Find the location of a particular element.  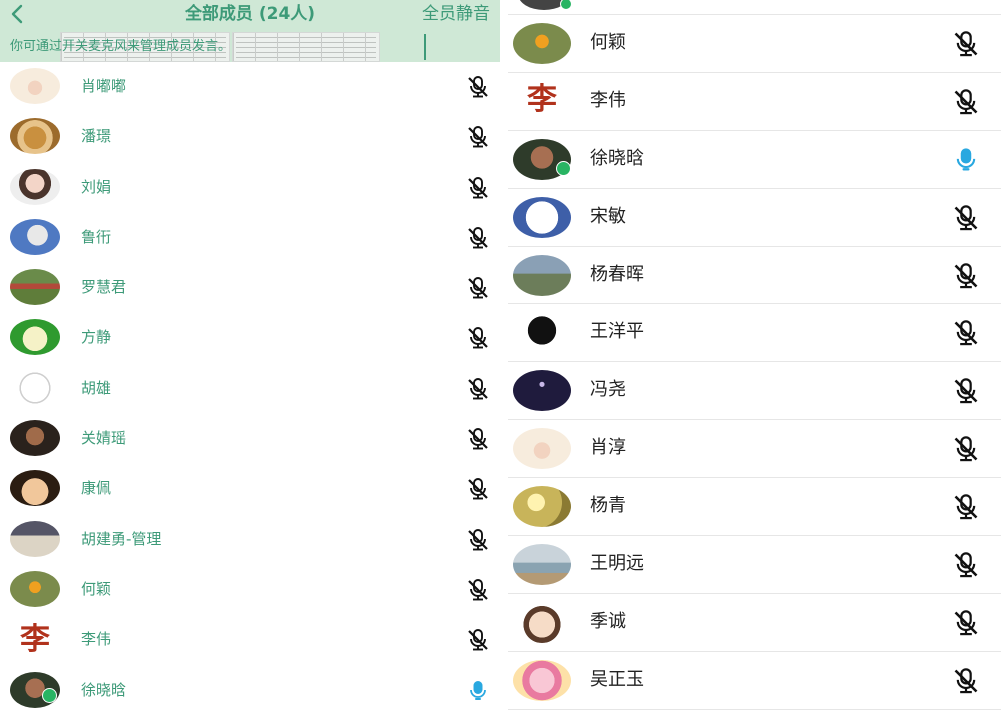

member-name: 肖嘟嘟 is located at coordinates (104, 86).